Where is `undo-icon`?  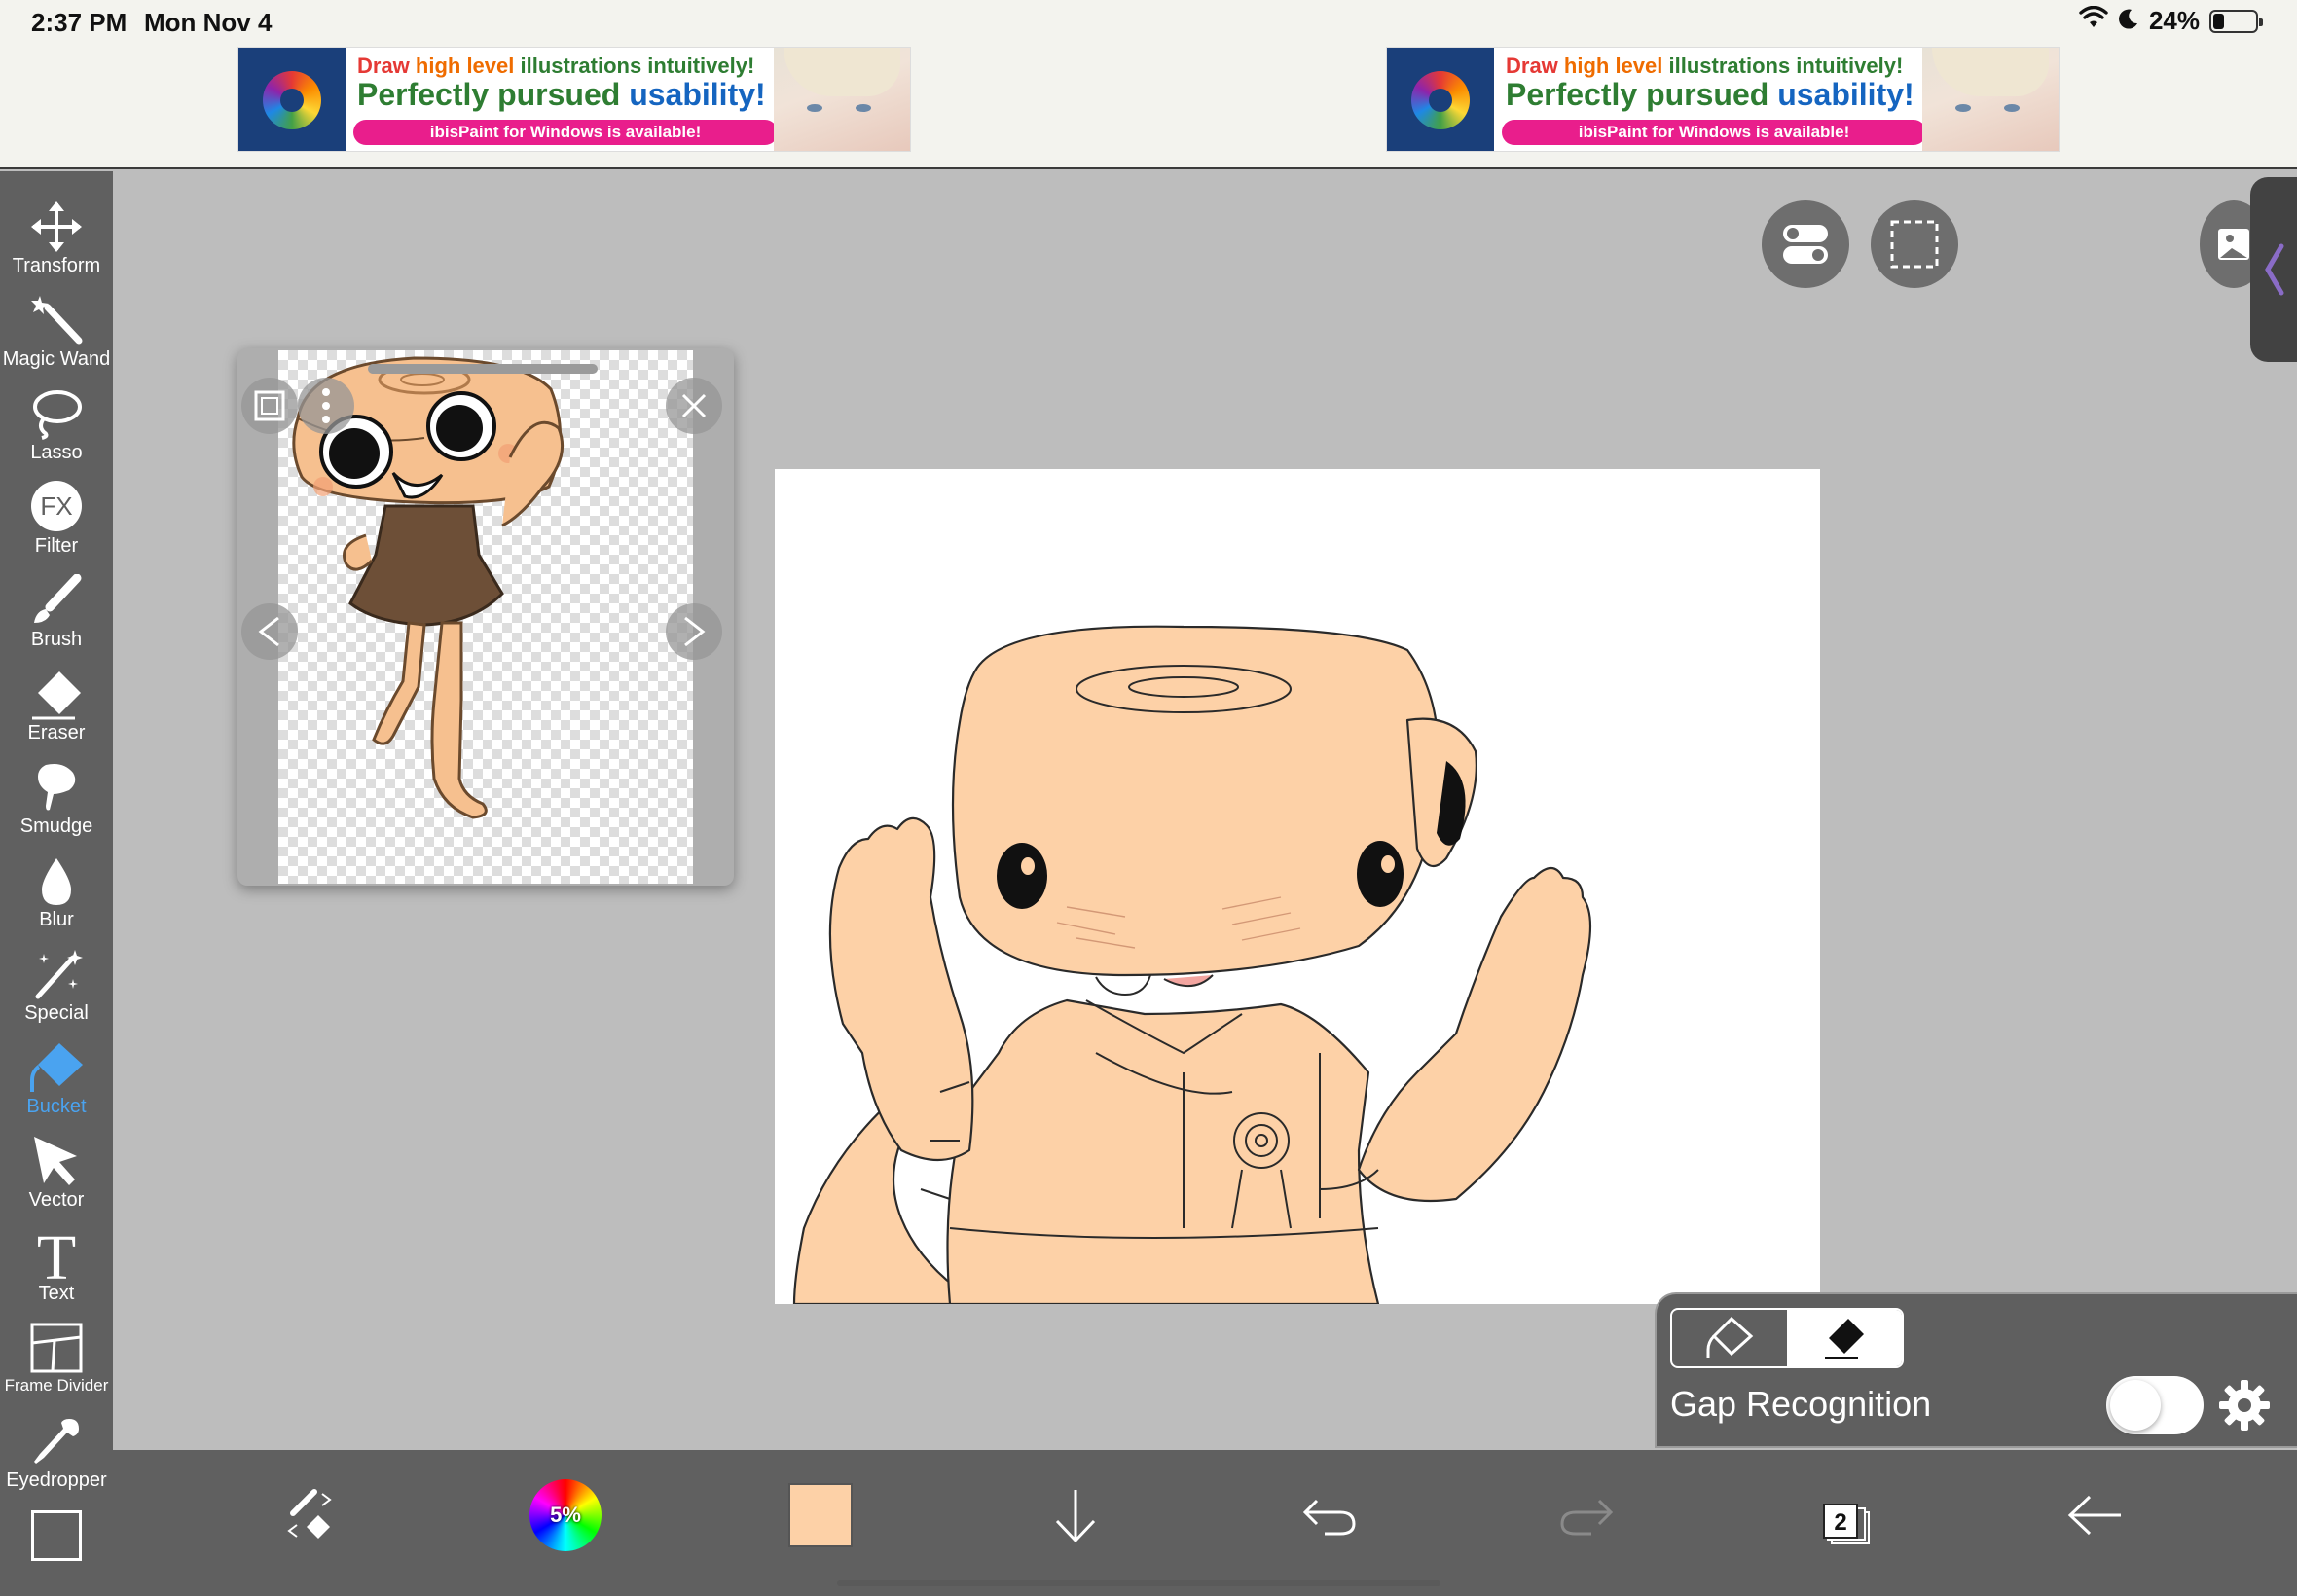 undo-icon is located at coordinates (1329, 1517).